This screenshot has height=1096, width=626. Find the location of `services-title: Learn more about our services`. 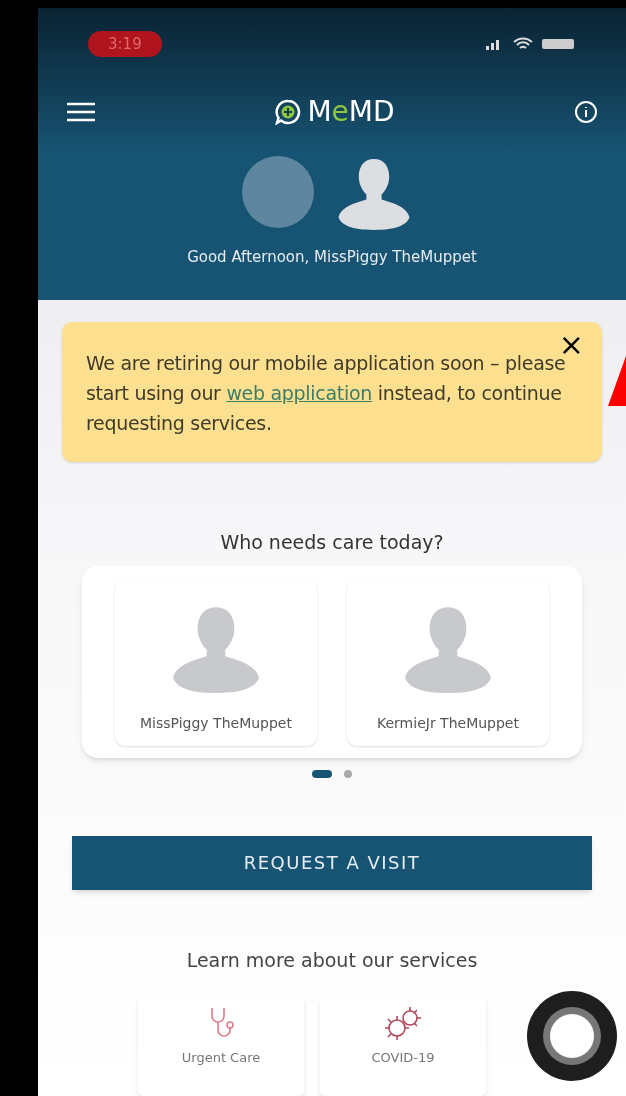

services-title: Learn more about our services is located at coordinates (332, 960).